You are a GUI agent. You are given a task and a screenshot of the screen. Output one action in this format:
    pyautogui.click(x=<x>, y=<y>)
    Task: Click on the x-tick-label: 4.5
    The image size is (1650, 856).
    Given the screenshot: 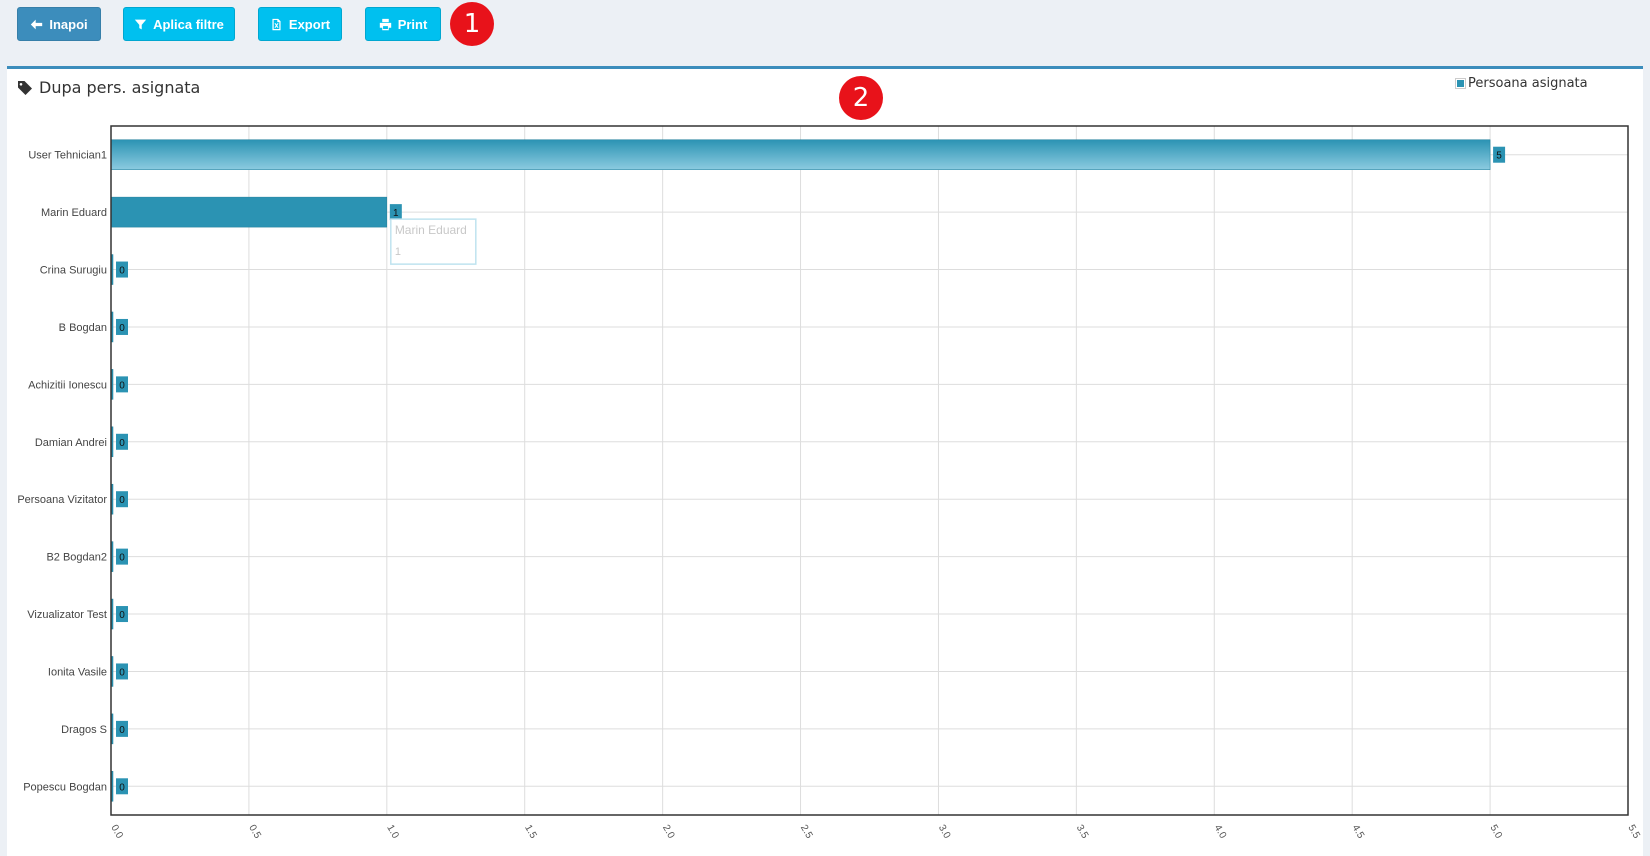 What is the action you would take?
    pyautogui.click(x=1358, y=832)
    